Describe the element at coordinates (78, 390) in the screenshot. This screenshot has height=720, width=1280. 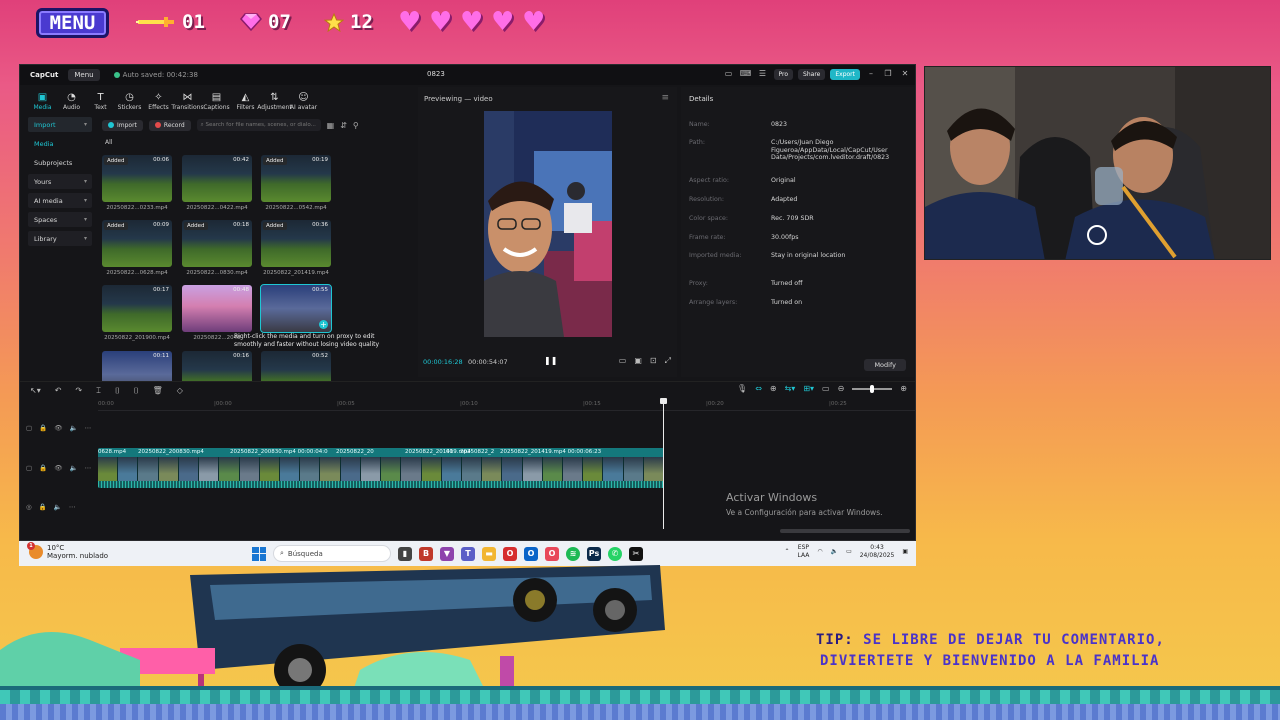
I see `redo-icon: ↷` at that location.